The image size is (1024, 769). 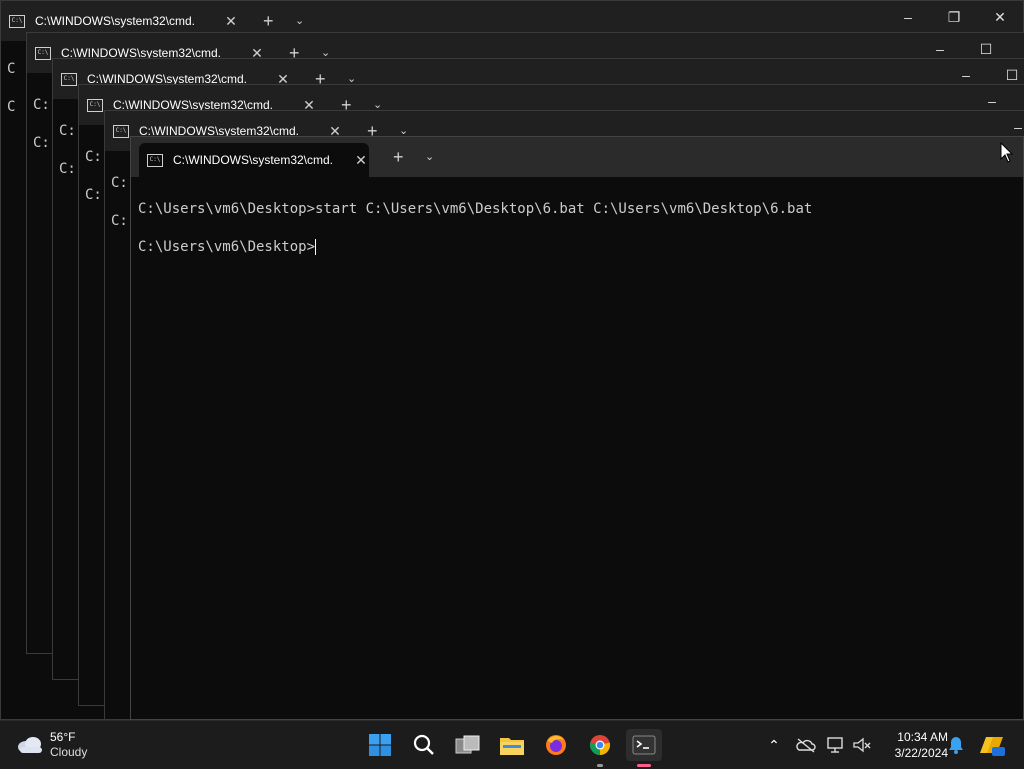 I want to click on chrome-button, so click(x=600, y=748).